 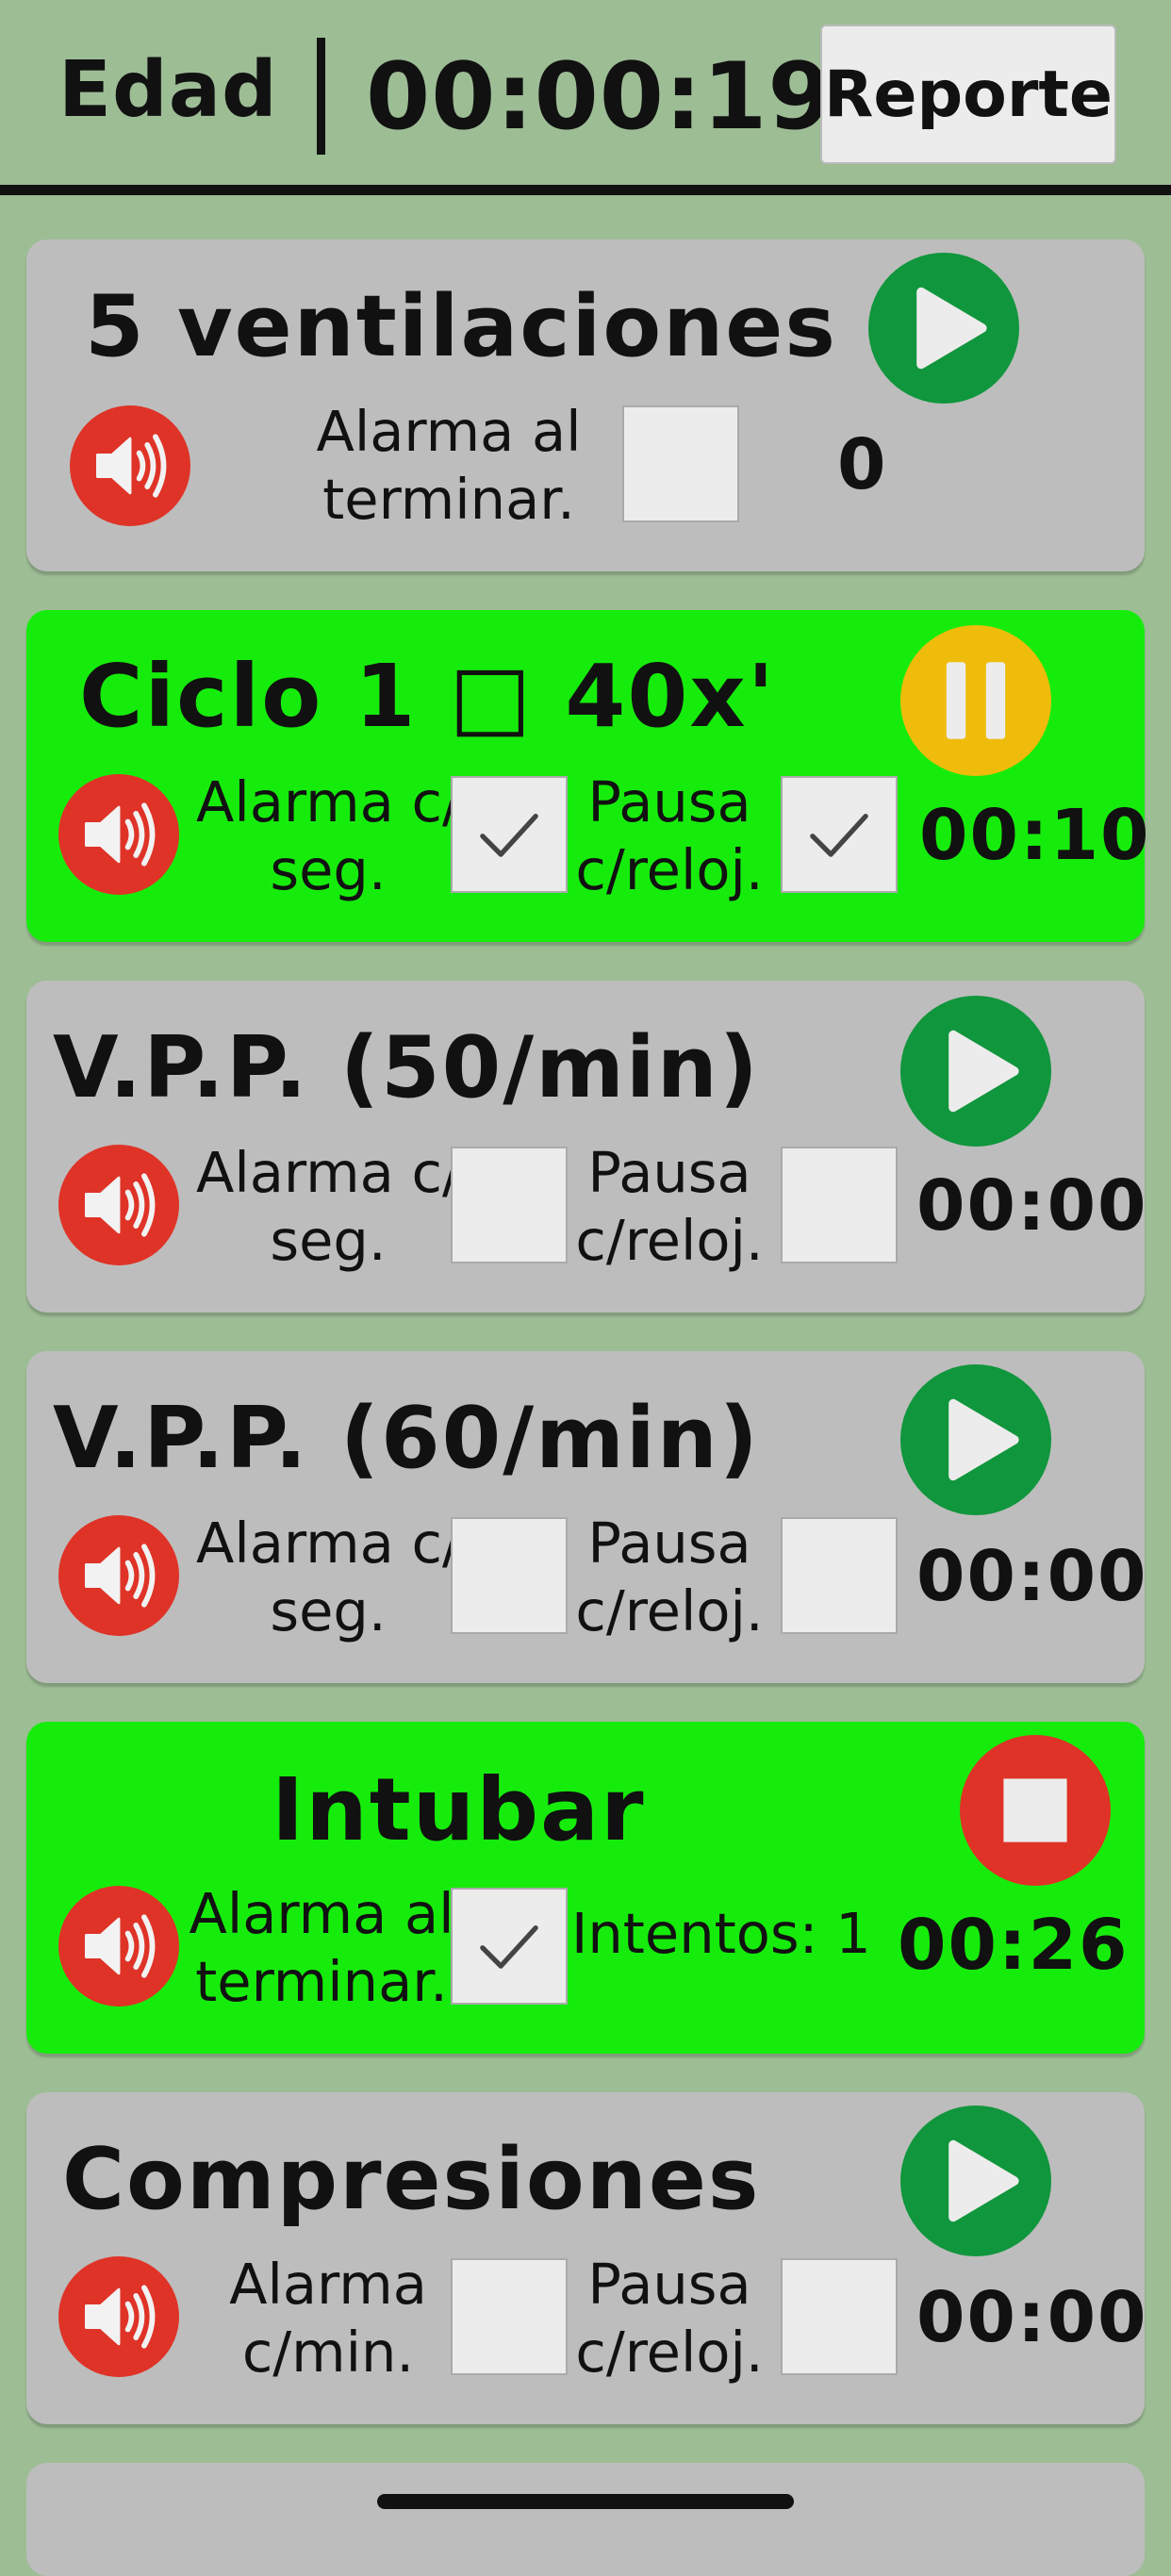 I want to click on stop-button, so click(x=1035, y=1810).